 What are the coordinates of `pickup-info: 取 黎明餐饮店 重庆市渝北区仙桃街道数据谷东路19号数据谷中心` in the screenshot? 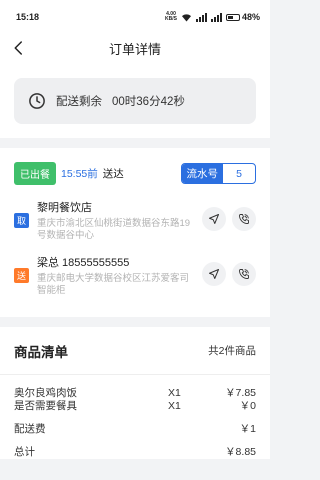 It's located at (135, 220).